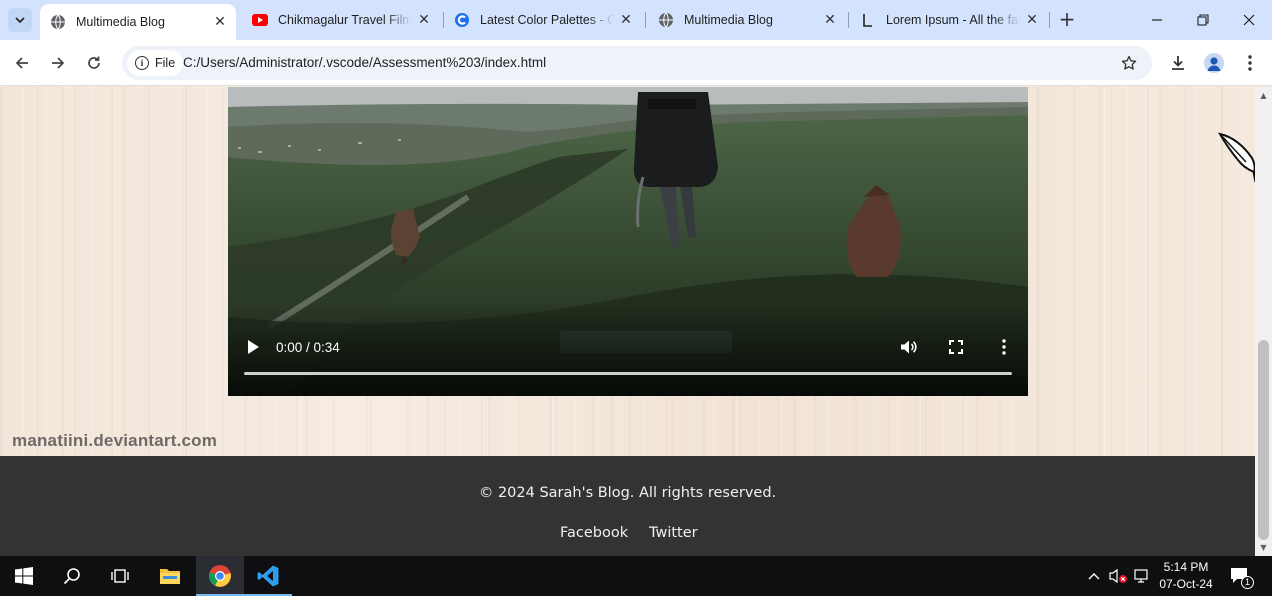 The image size is (1272, 596). I want to click on tab-lorem-ipsum: Lorem Ipsum - All the fac ✕, so click(949, 20).